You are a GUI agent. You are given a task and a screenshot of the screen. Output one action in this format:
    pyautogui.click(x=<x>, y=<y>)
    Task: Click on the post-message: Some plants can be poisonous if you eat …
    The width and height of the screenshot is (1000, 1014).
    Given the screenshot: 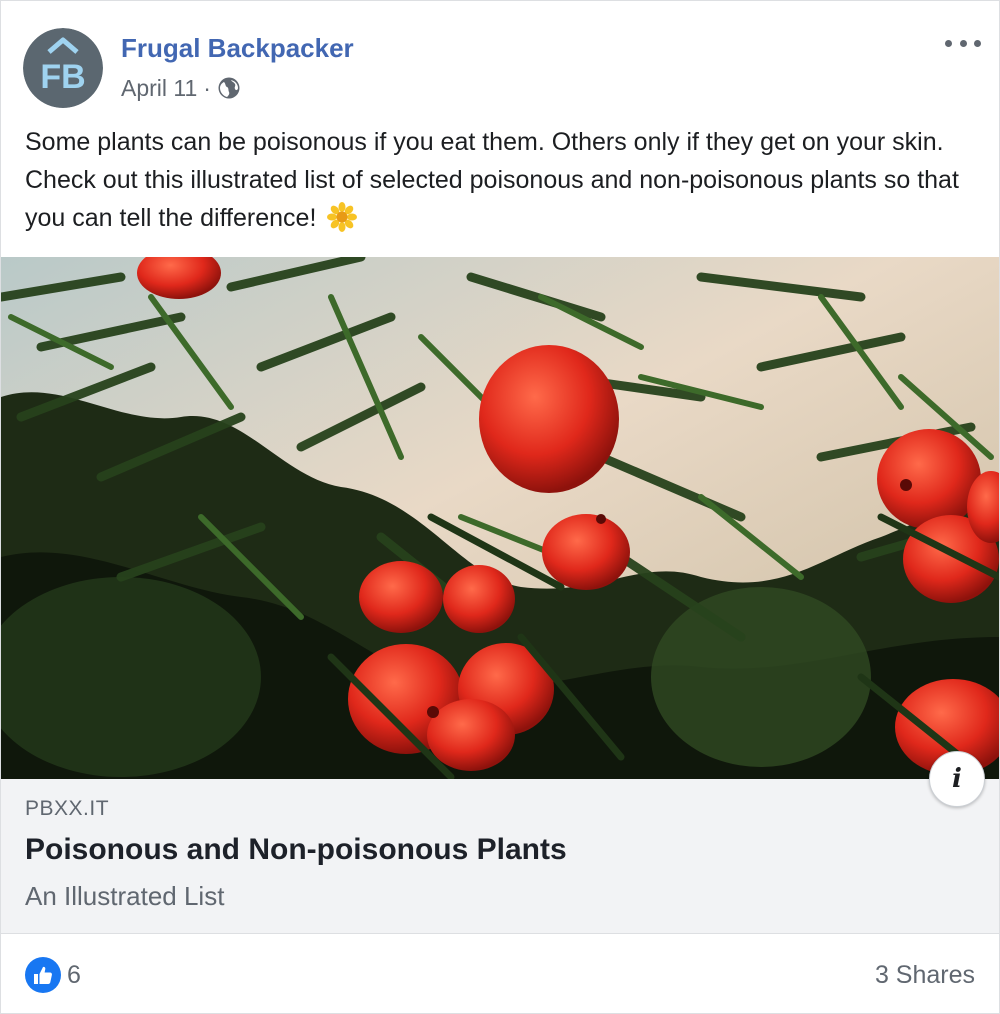 What is the action you would take?
    pyautogui.click(x=500, y=180)
    